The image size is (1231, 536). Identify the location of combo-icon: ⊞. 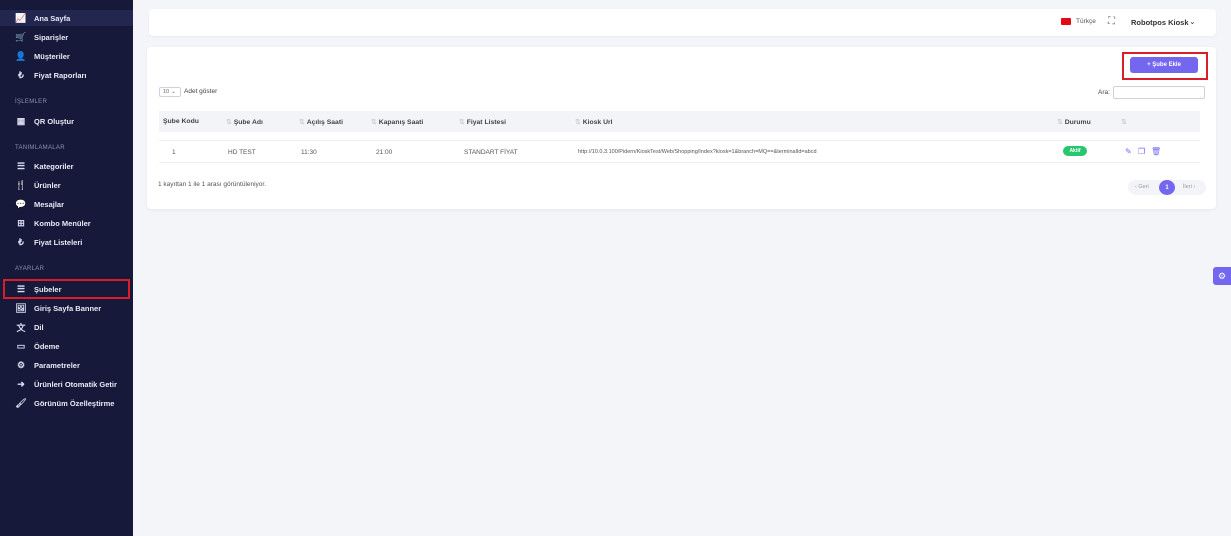
(21, 222).